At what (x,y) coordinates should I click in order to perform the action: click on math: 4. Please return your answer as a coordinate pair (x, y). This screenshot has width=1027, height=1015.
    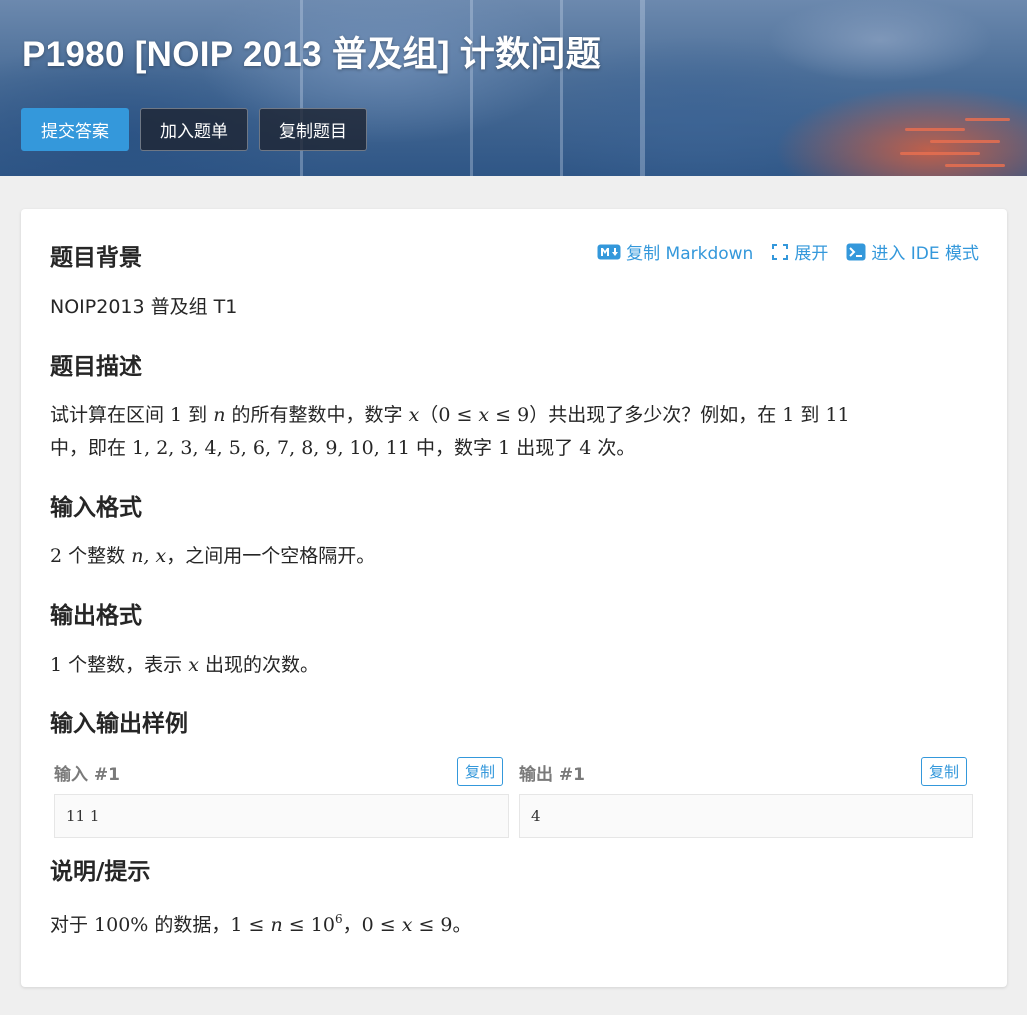
    Looking at the image, I should click on (585, 448).